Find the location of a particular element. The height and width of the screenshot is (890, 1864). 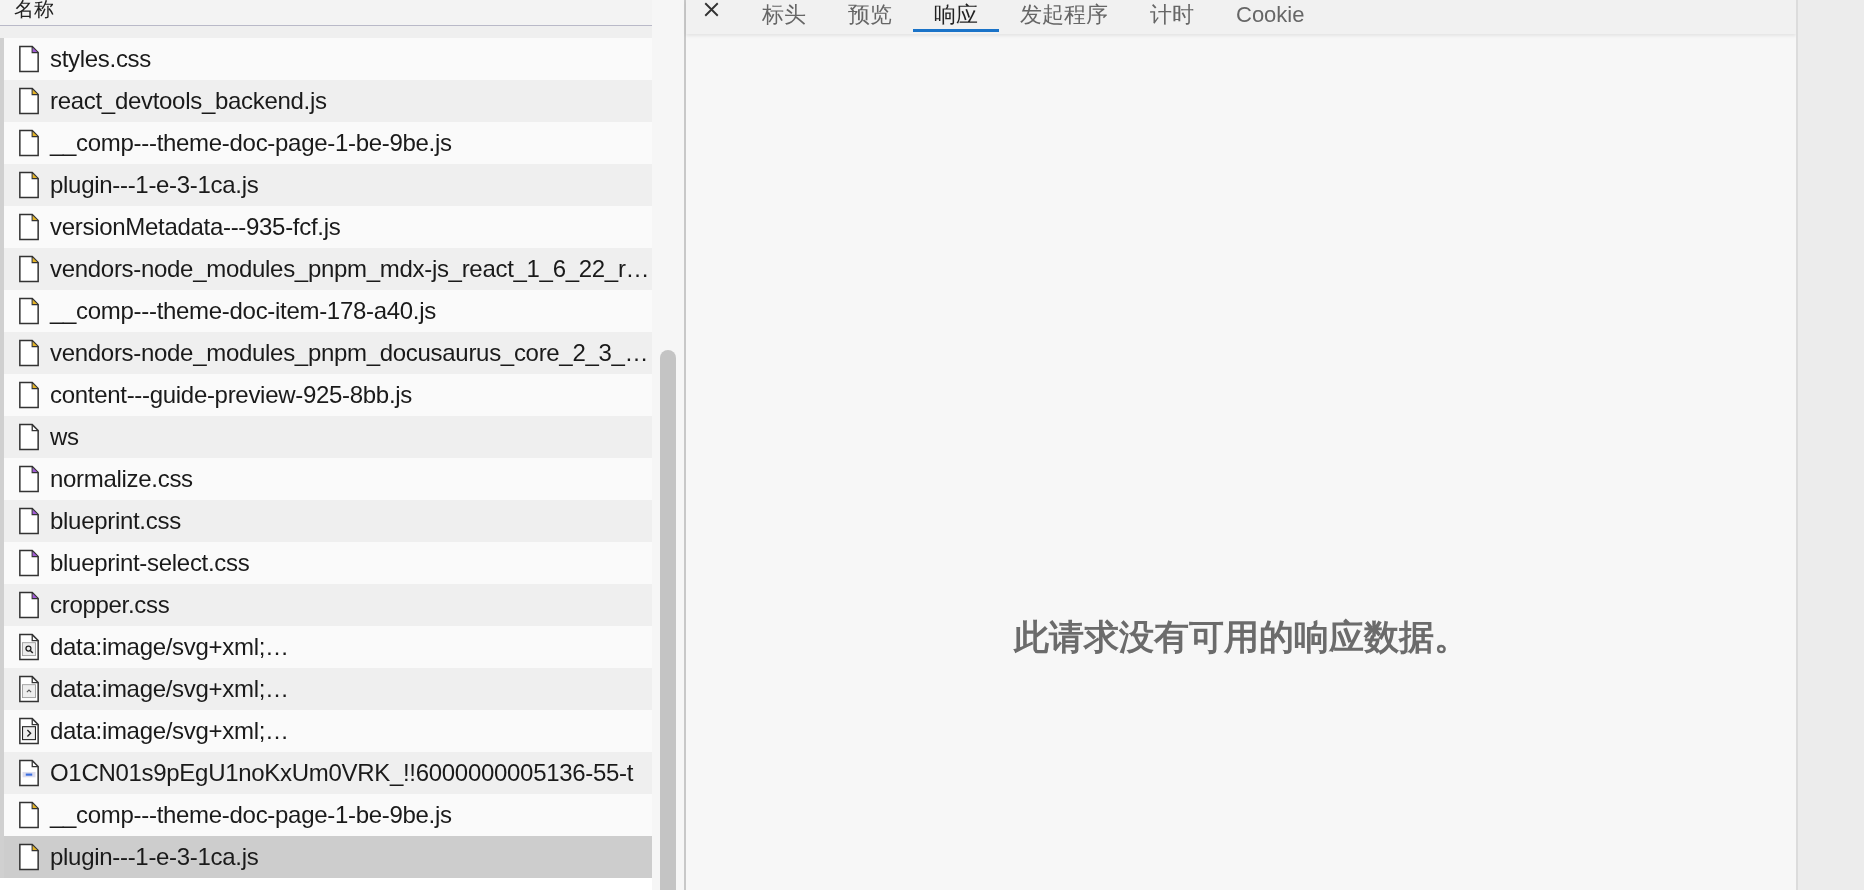

empty-message: 此请求没有可用的响应数据。 is located at coordinates (1241, 637).